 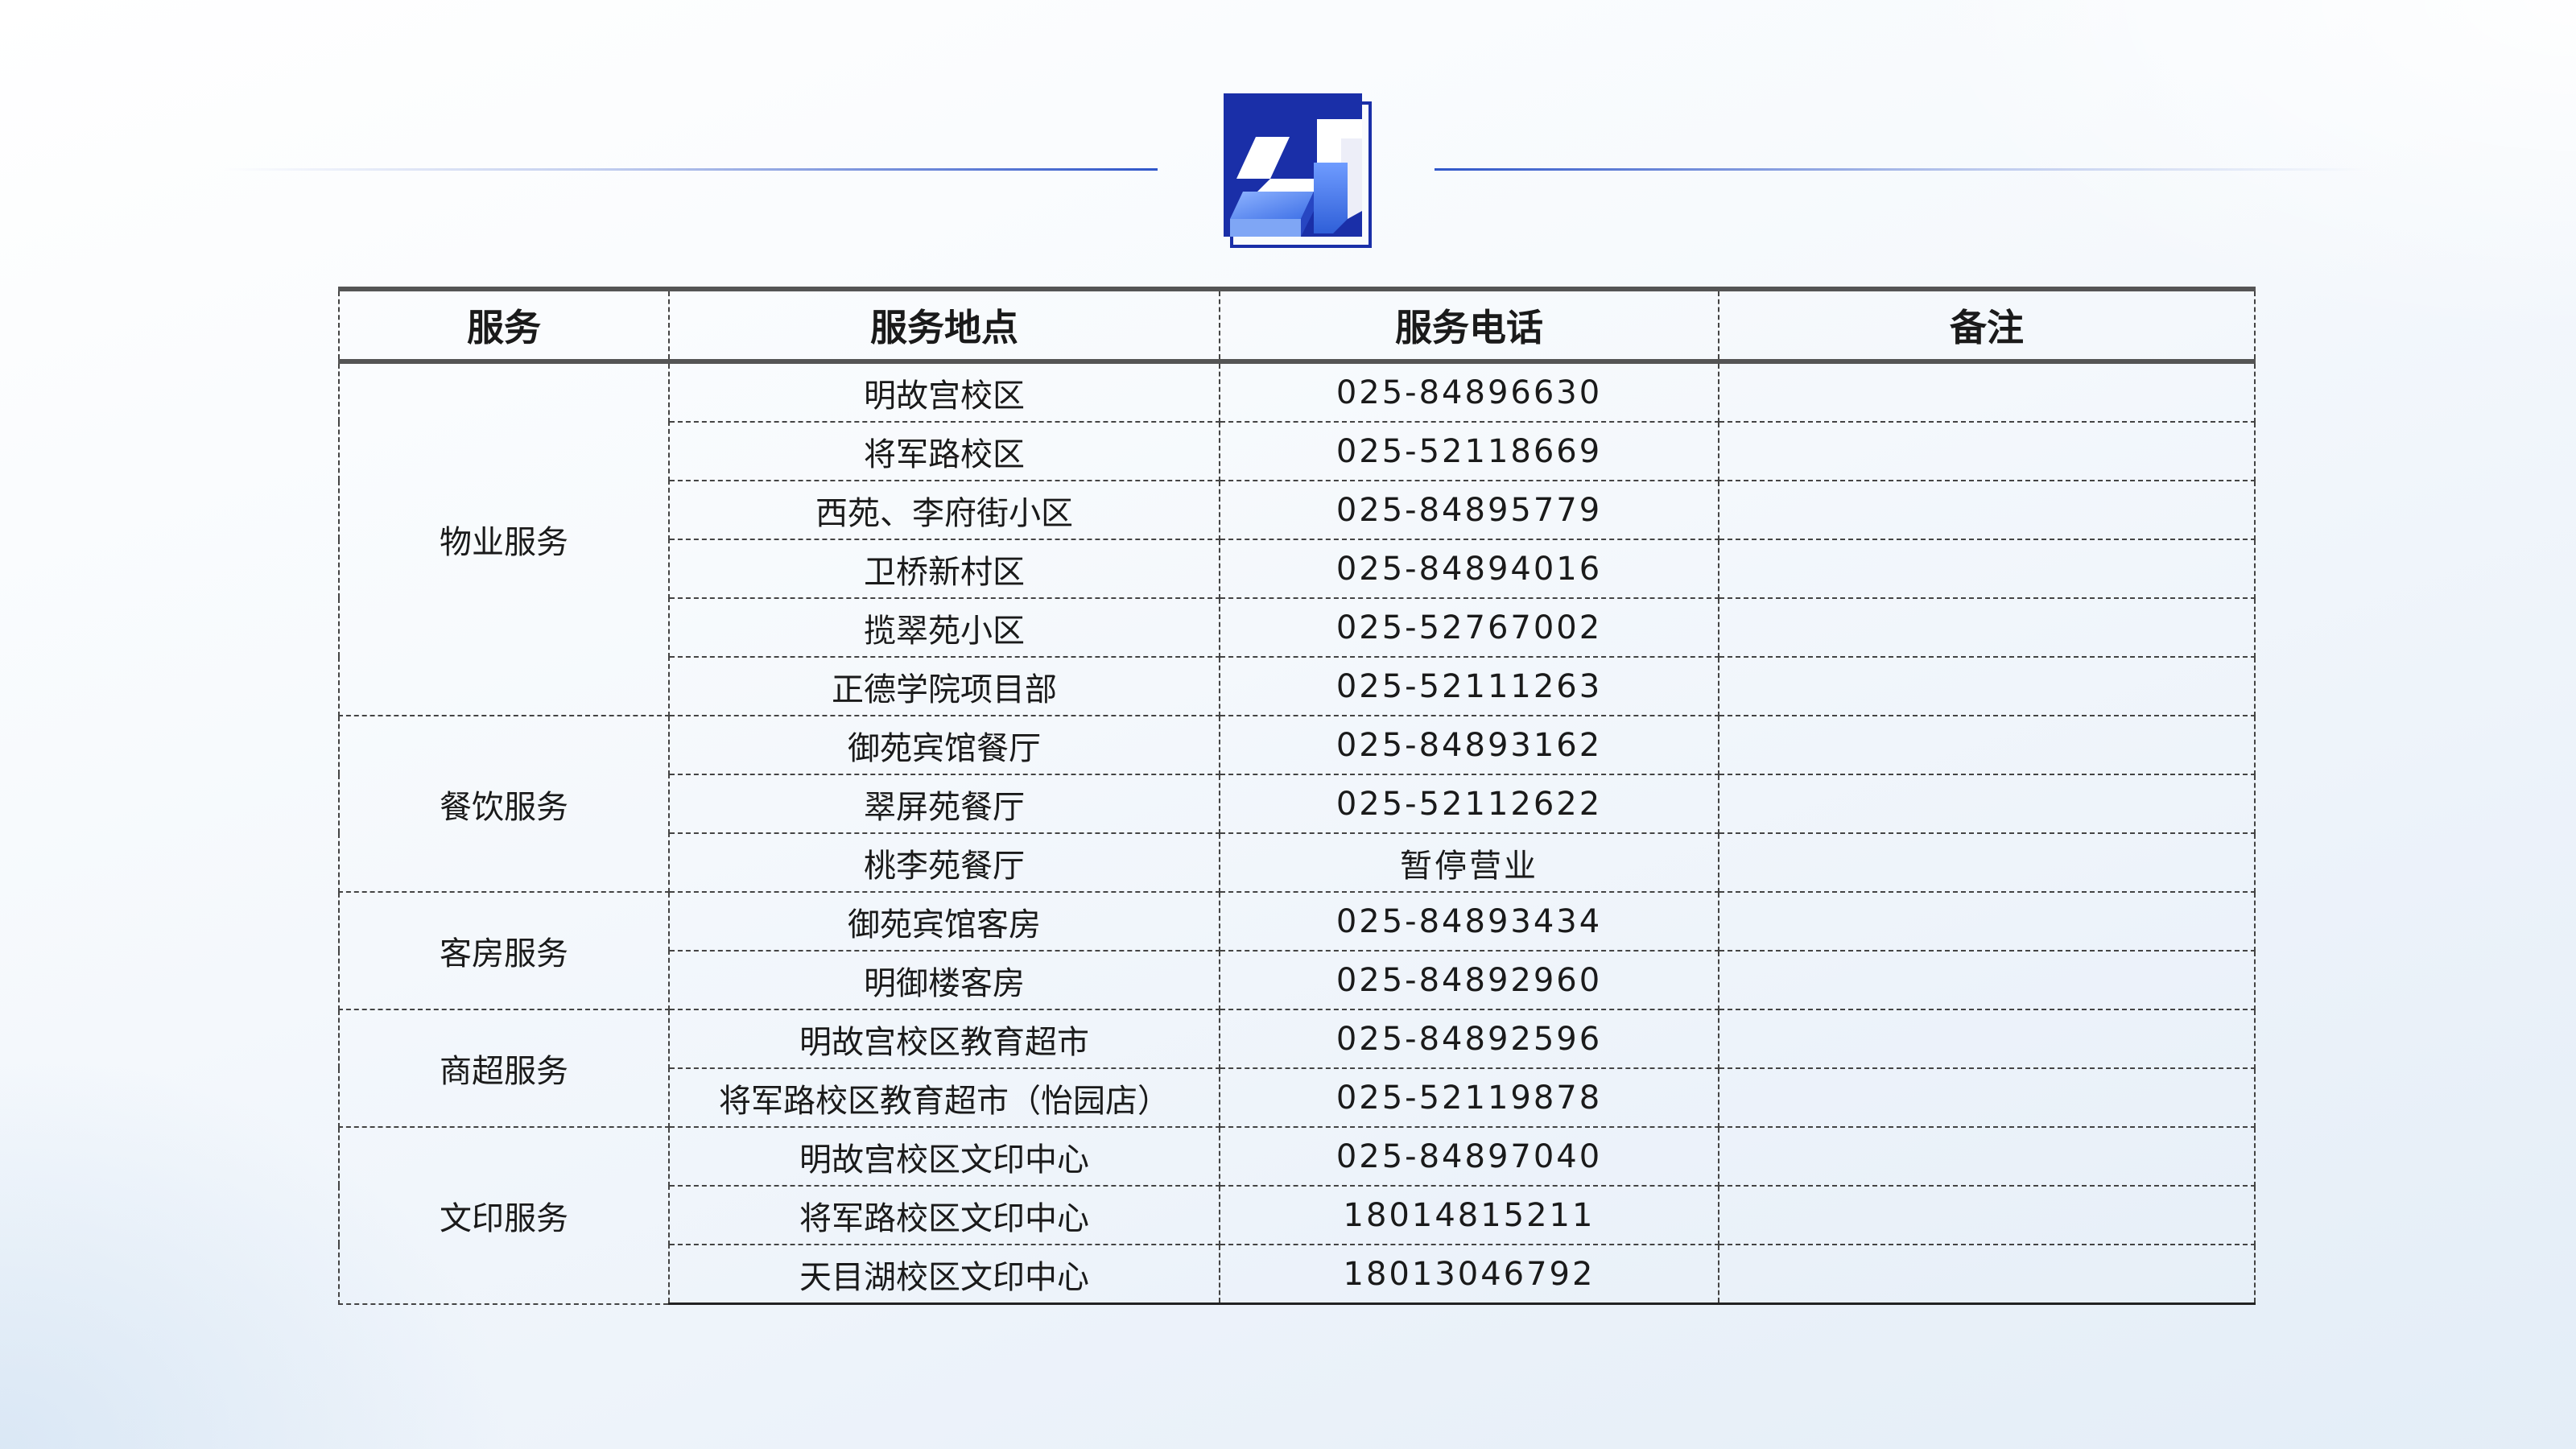 What do you see at coordinates (944, 510) in the screenshot?
I see `location-cell: 西苑、李府街小区` at bounding box center [944, 510].